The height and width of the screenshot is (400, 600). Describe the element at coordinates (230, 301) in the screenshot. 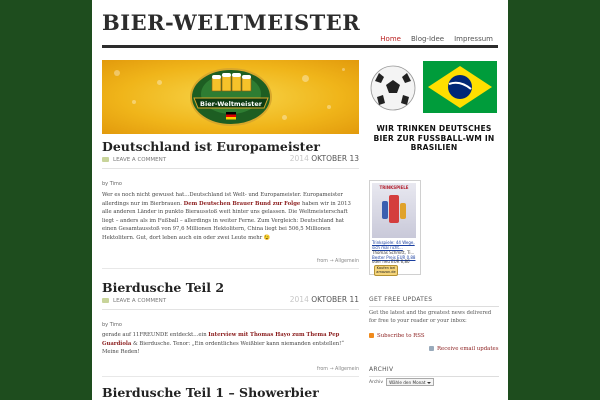

I see `post-meta-2: LEAVE A COMMENT 2014 OKTOBER 11` at that location.